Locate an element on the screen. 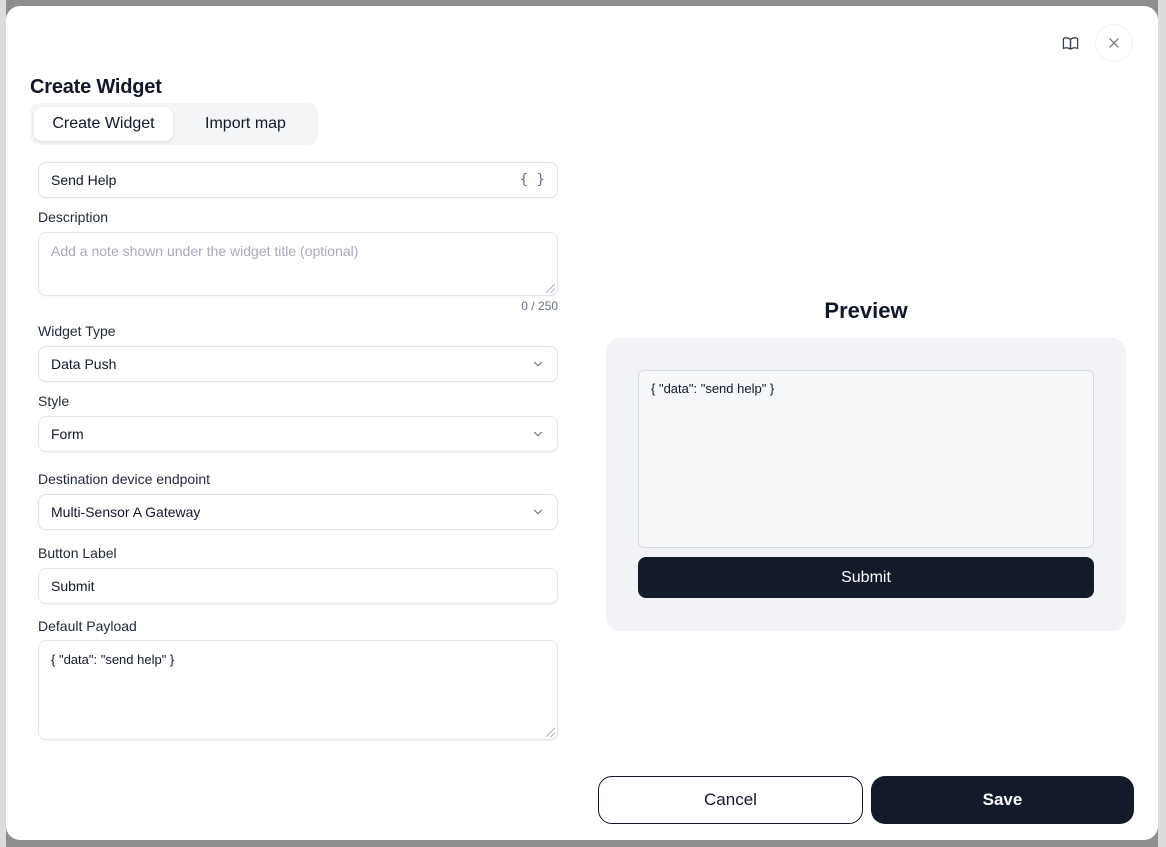 The height and width of the screenshot is (847, 1166). button-label-value: Submit is located at coordinates (73, 586).